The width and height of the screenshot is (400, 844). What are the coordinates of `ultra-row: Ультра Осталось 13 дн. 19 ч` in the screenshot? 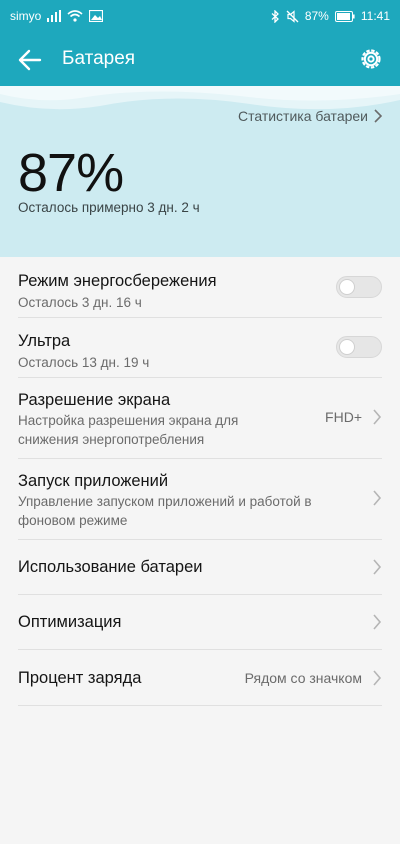 It's located at (200, 348).